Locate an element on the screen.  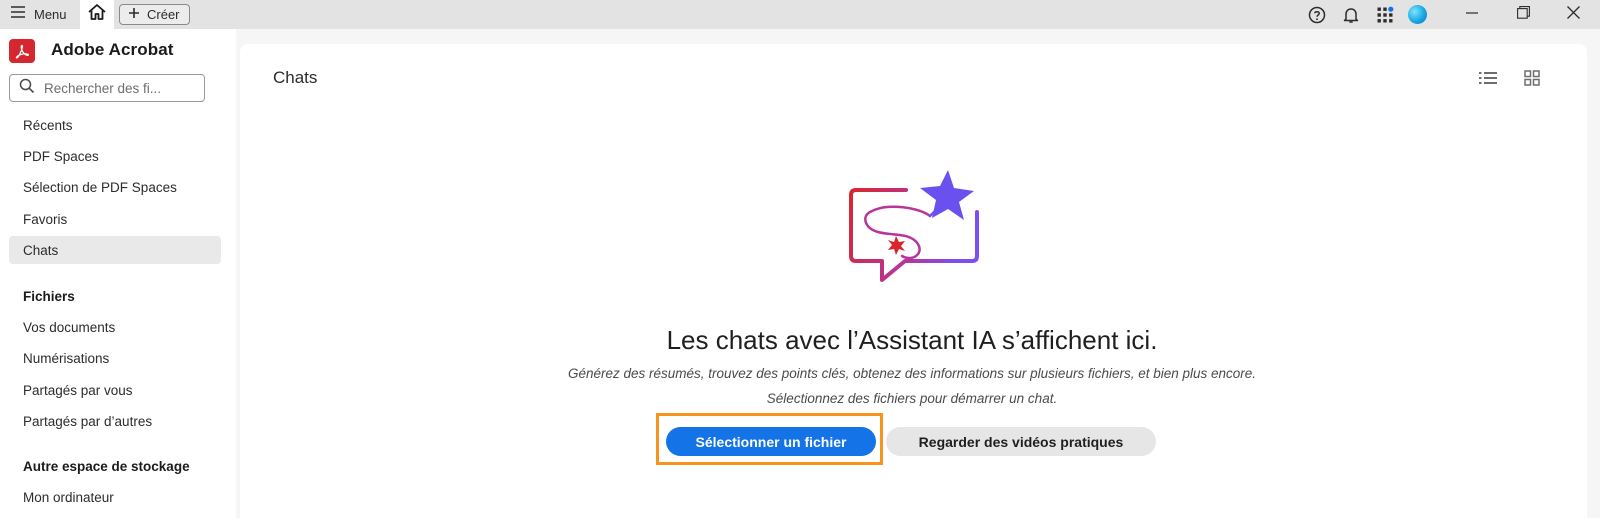
create-button: Créer is located at coordinates (154, 14).